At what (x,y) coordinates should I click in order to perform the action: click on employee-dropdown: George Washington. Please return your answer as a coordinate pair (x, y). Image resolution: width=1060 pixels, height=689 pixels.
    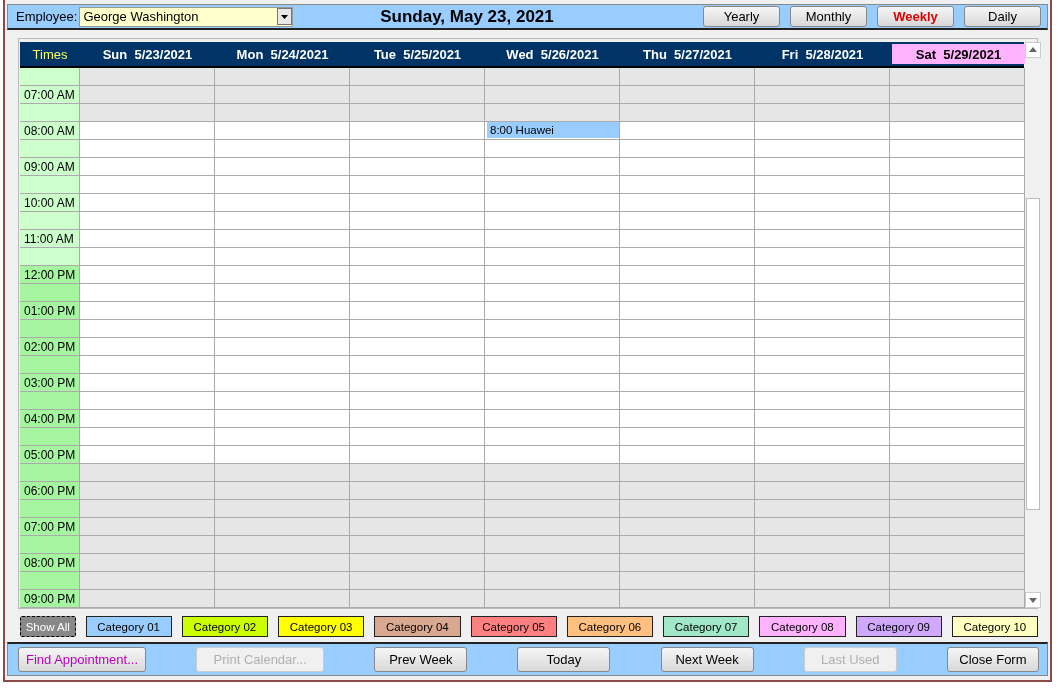
    Looking at the image, I should click on (186, 16).